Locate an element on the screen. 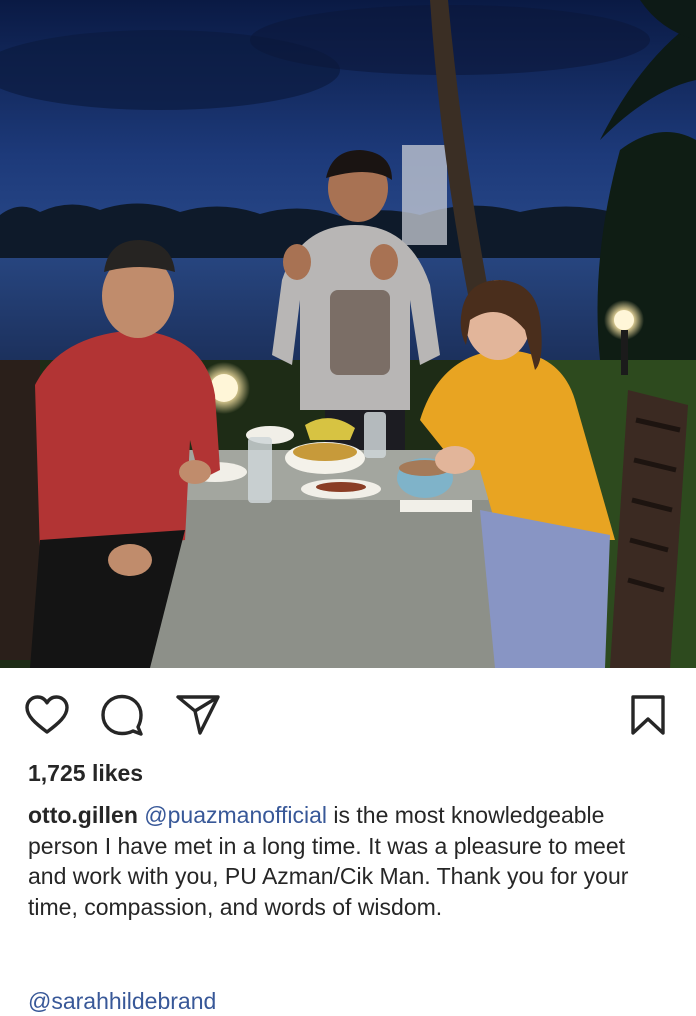  post-action-bar is located at coordinates (348, 714).